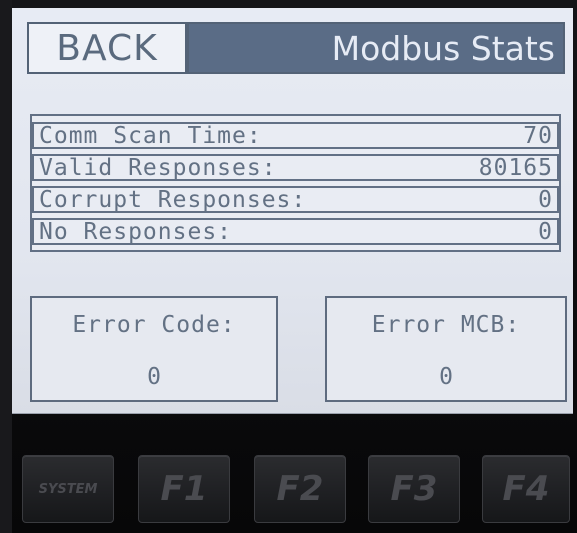 The height and width of the screenshot is (533, 577). What do you see at coordinates (158, 167) in the screenshot?
I see `stat-label: Valid Responses:` at bounding box center [158, 167].